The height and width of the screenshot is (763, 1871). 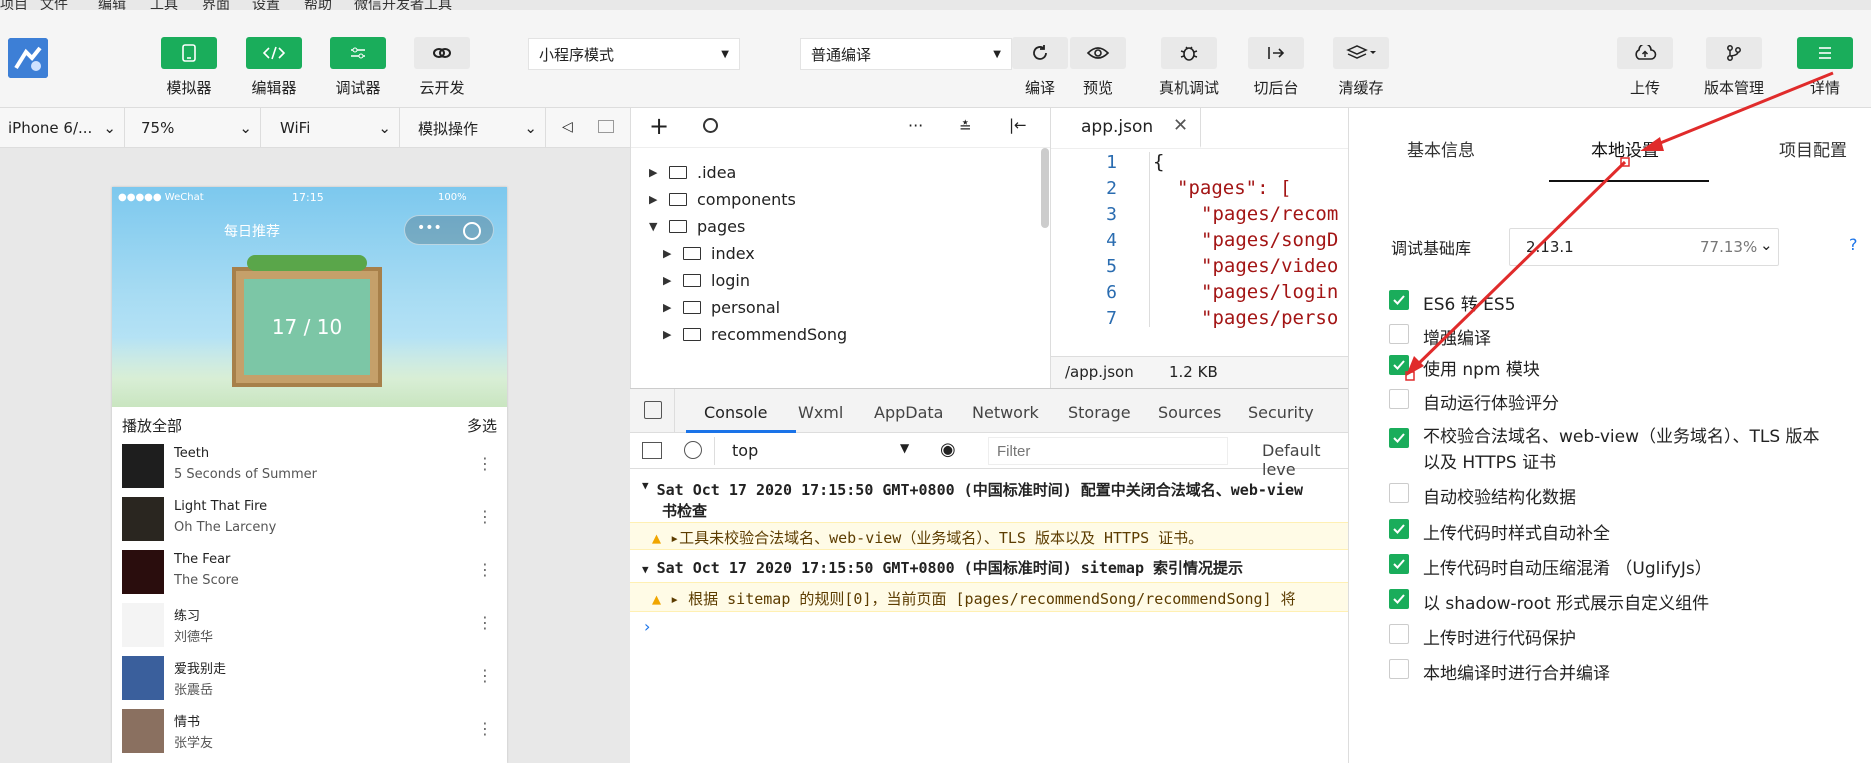 I want to click on scrollbar, so click(x=1045, y=188).